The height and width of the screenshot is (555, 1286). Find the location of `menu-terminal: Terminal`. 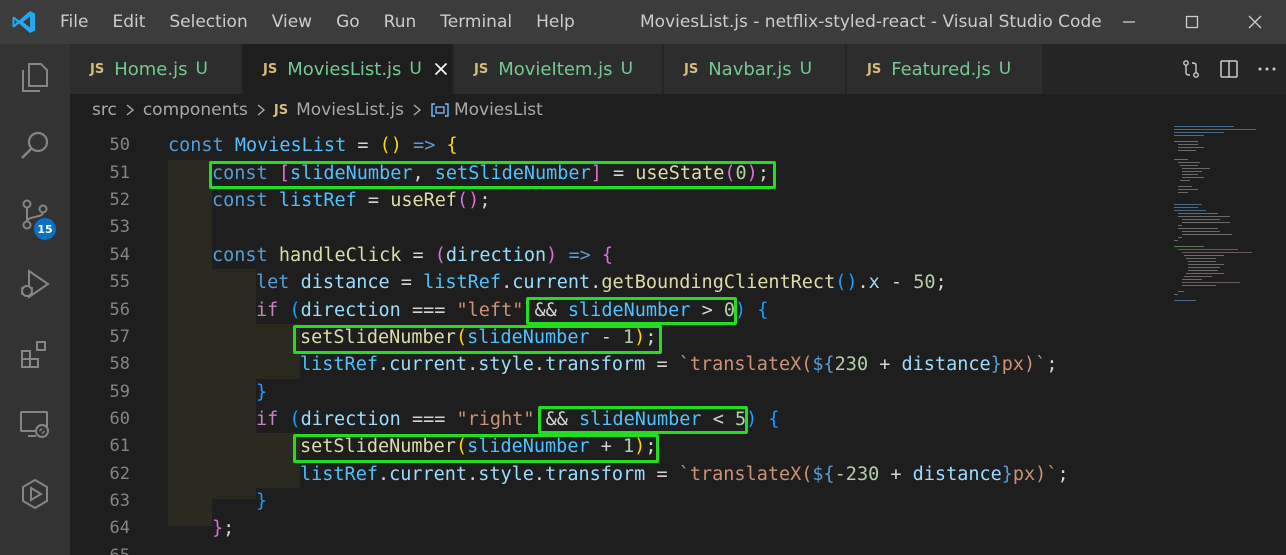

menu-terminal: Terminal is located at coordinates (476, 22).